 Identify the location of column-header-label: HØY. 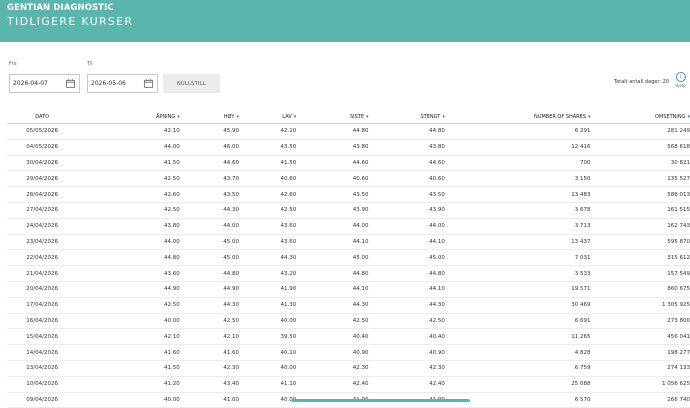
(229, 117).